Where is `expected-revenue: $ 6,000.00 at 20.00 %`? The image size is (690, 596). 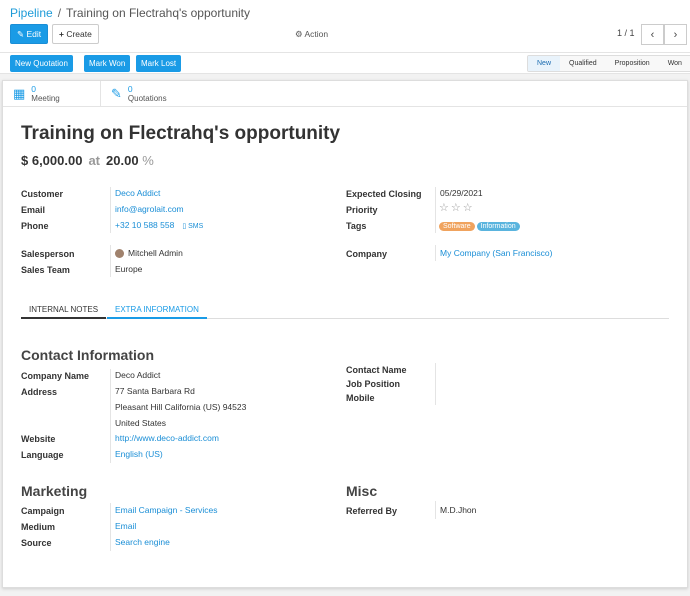
expected-revenue: $ 6,000.00 at 20.00 % is located at coordinates (87, 160).